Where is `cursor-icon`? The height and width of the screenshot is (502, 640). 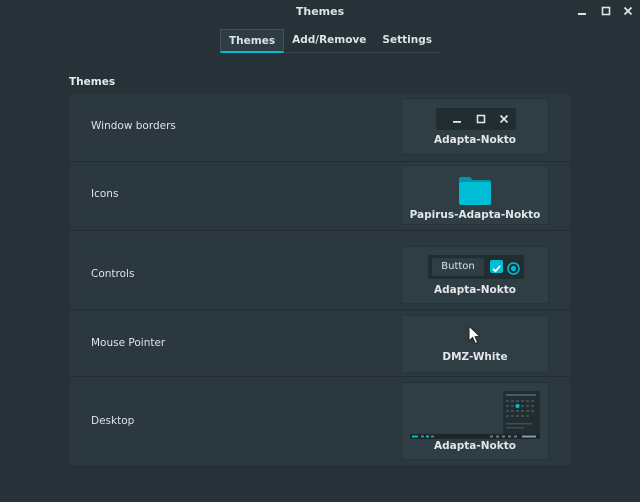 cursor-icon is located at coordinates (475, 335).